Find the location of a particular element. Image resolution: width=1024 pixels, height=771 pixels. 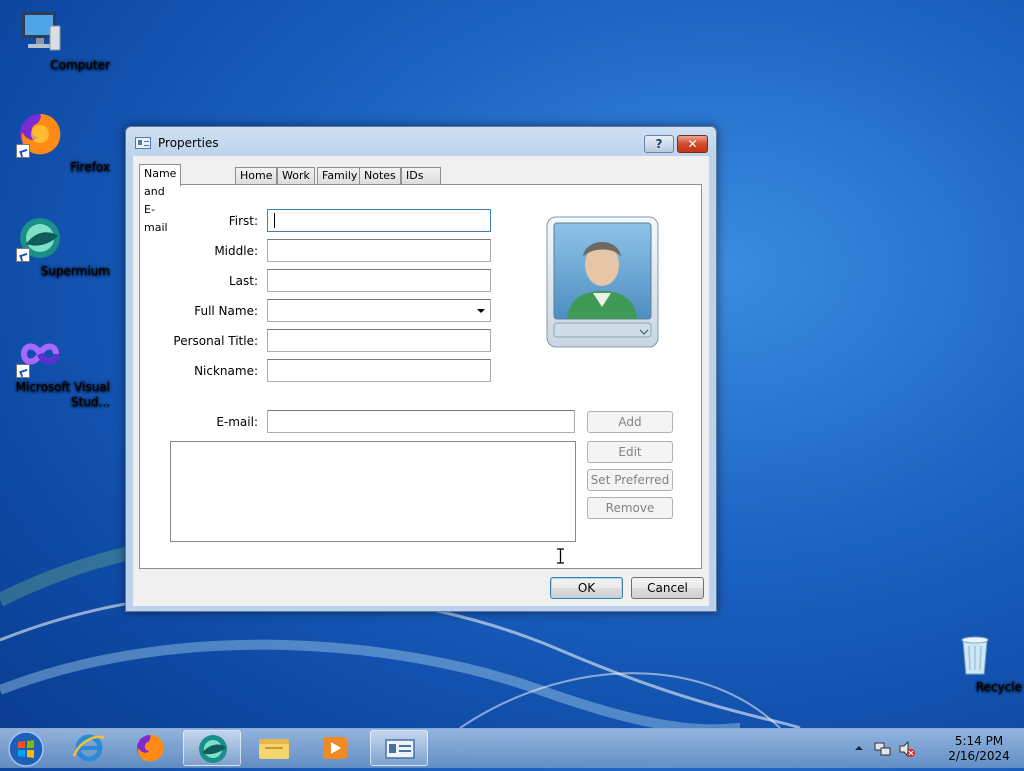

taskbar-firefox is located at coordinates (150, 748).